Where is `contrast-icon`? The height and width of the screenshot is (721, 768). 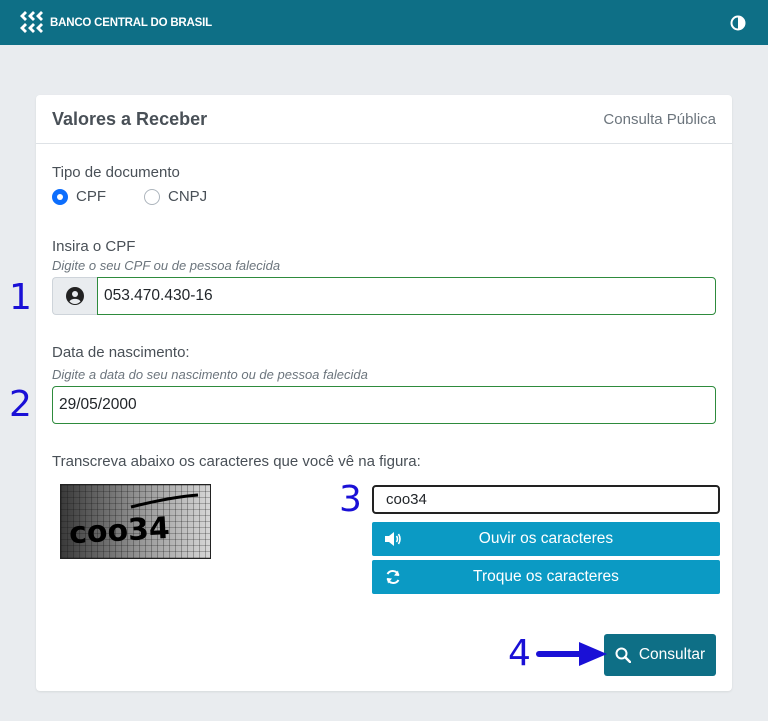
contrast-icon is located at coordinates (738, 23).